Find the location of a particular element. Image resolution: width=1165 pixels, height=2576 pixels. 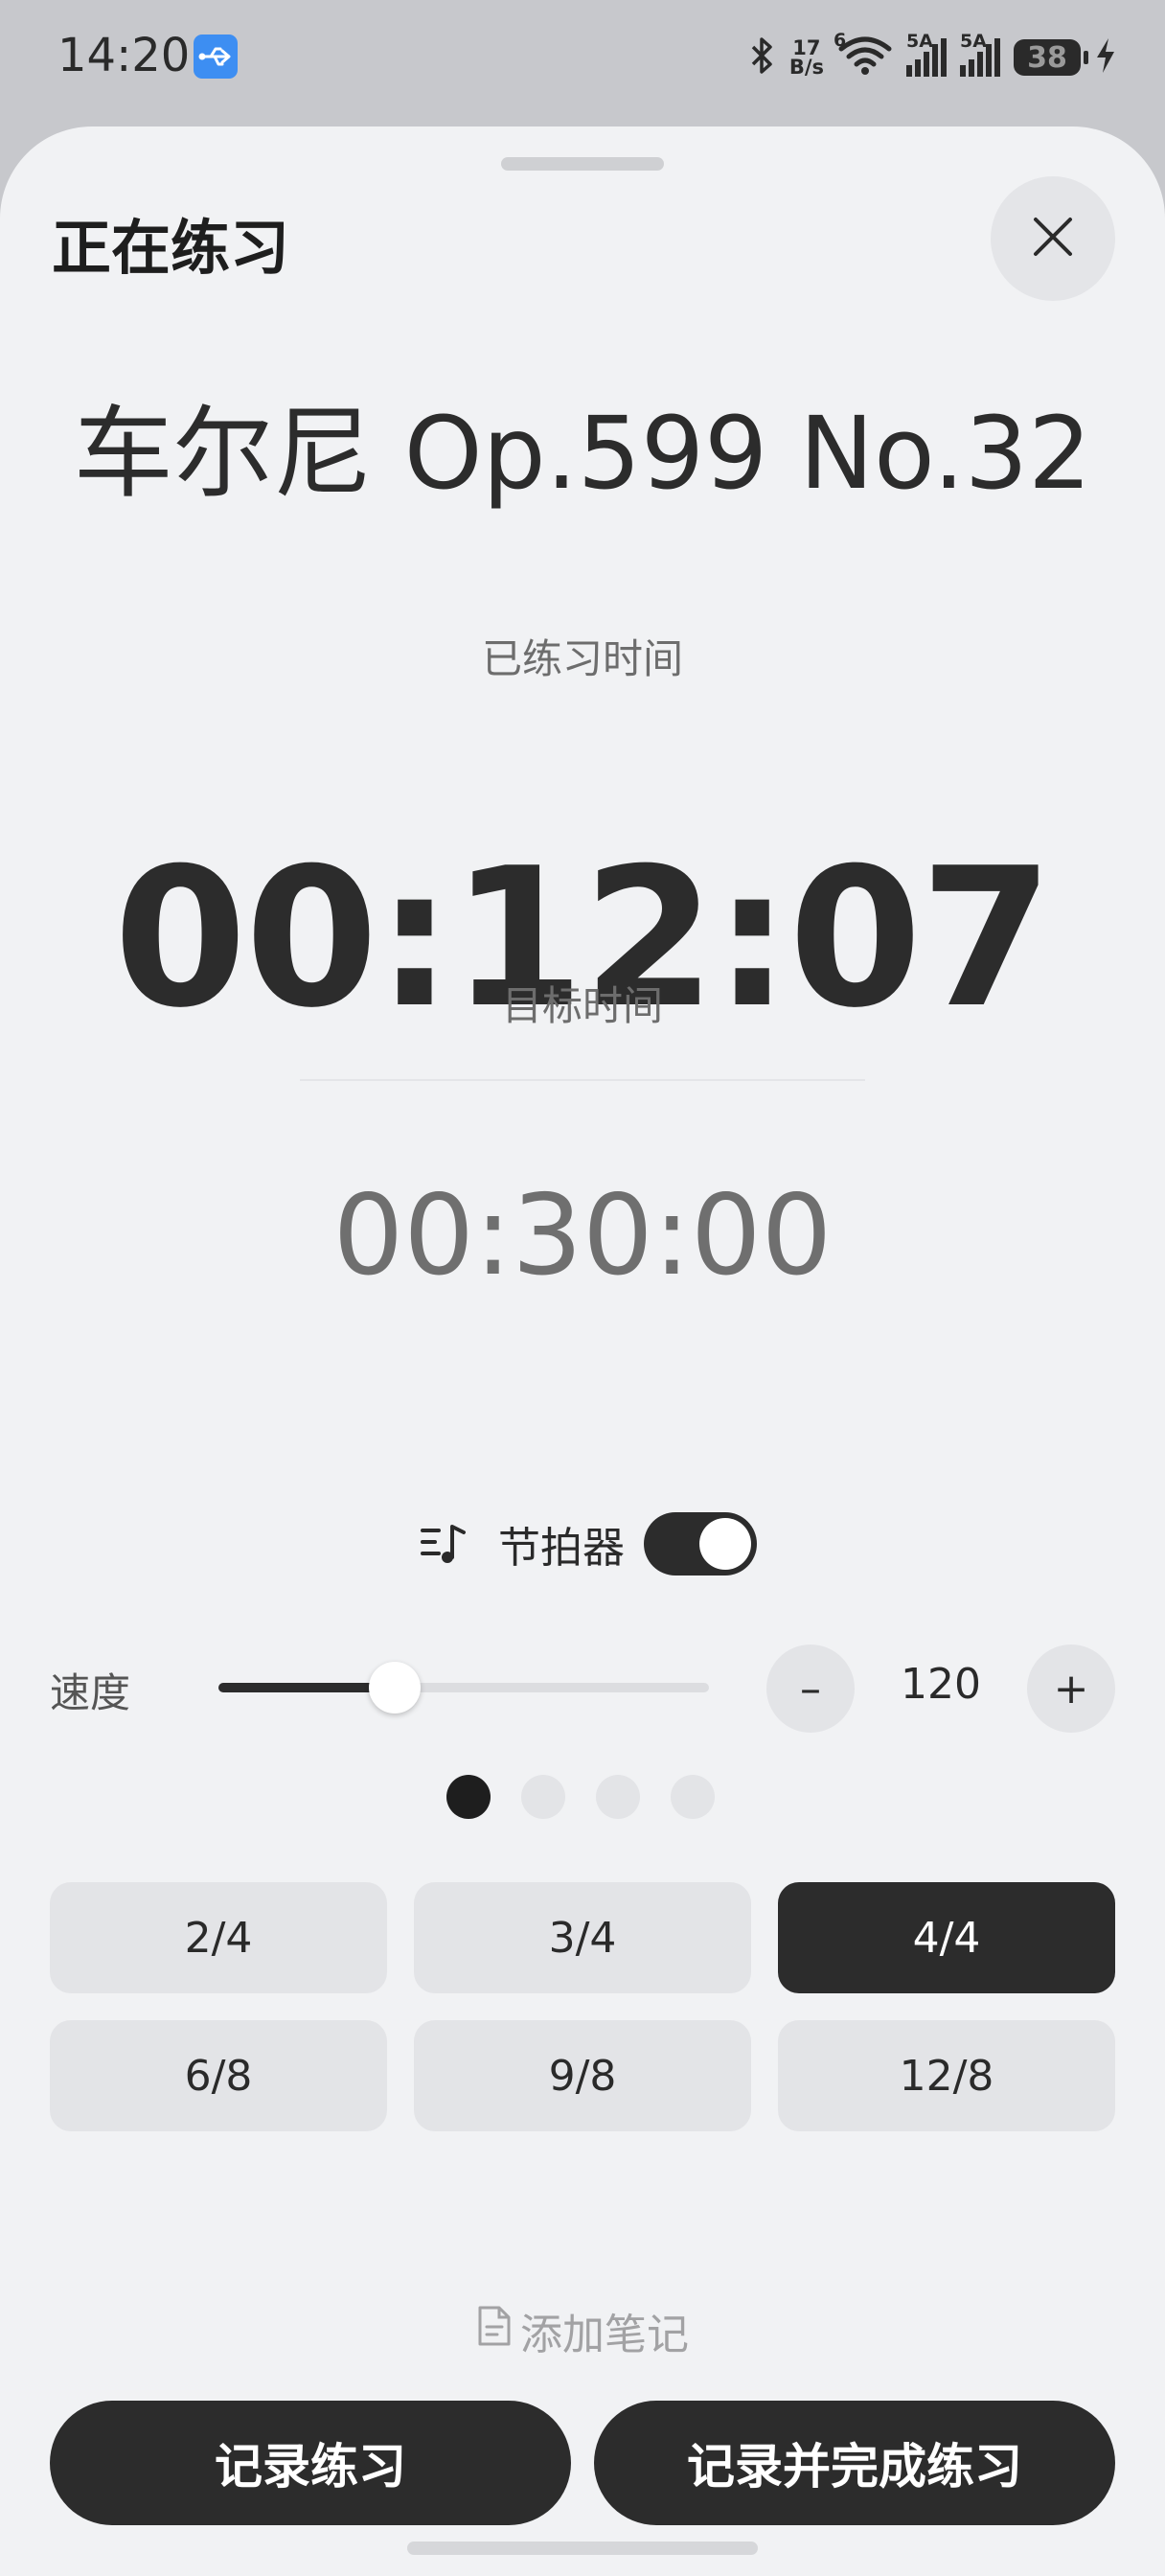

target-label: 目标时间 is located at coordinates (582, 1005).